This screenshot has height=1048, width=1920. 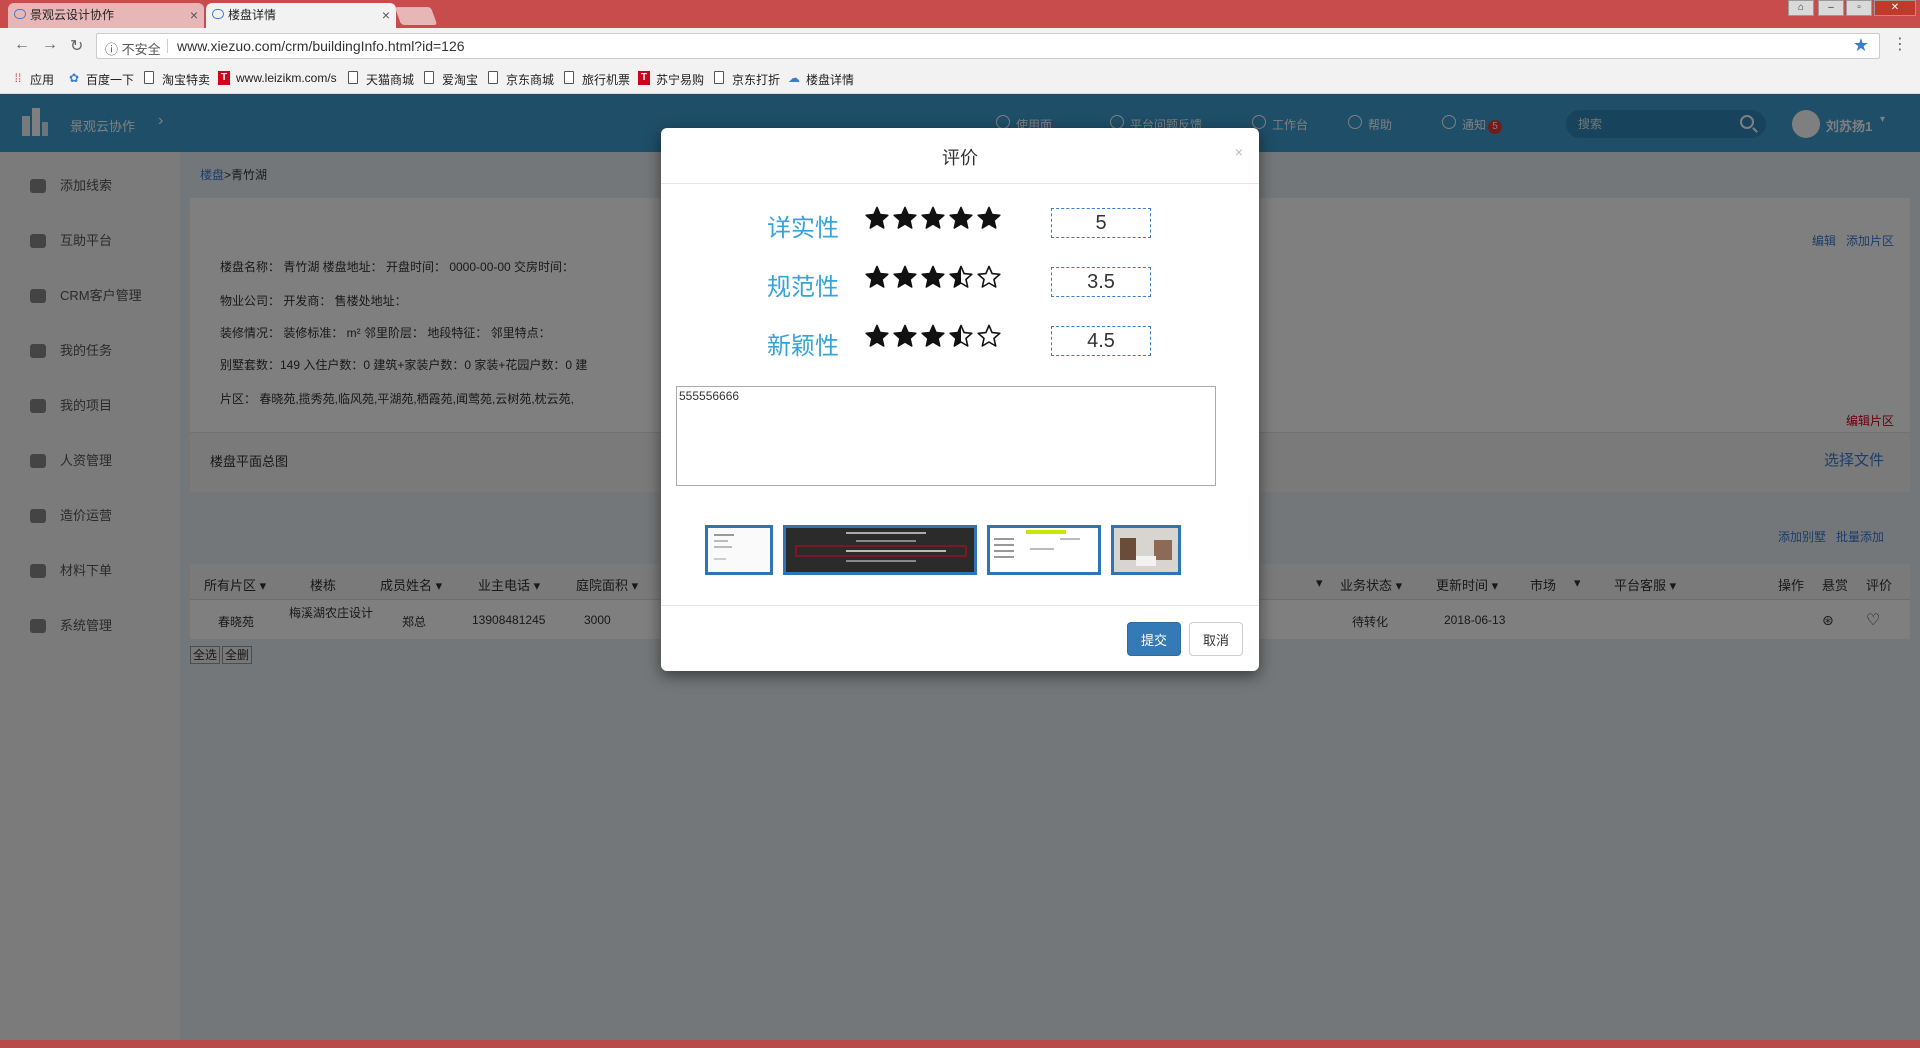 I want to click on comment-textarea: 555556666, so click(x=946, y=436).